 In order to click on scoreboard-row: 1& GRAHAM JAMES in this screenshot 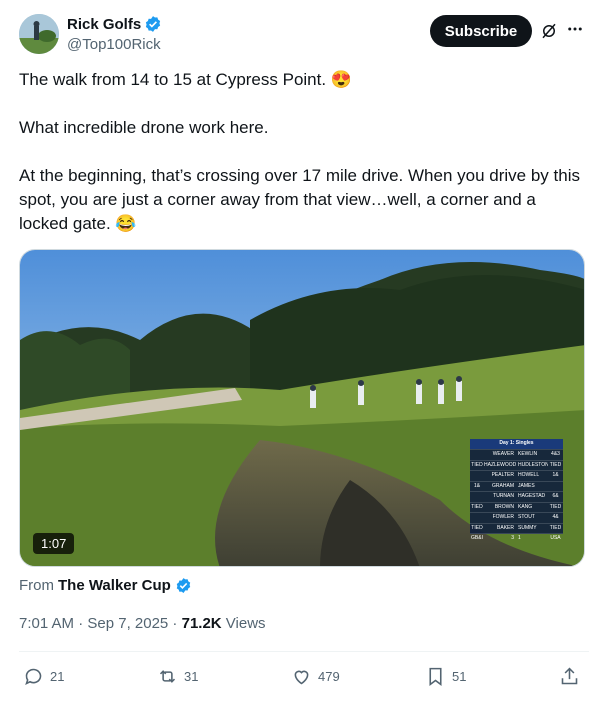, I will do `click(516, 486)`.